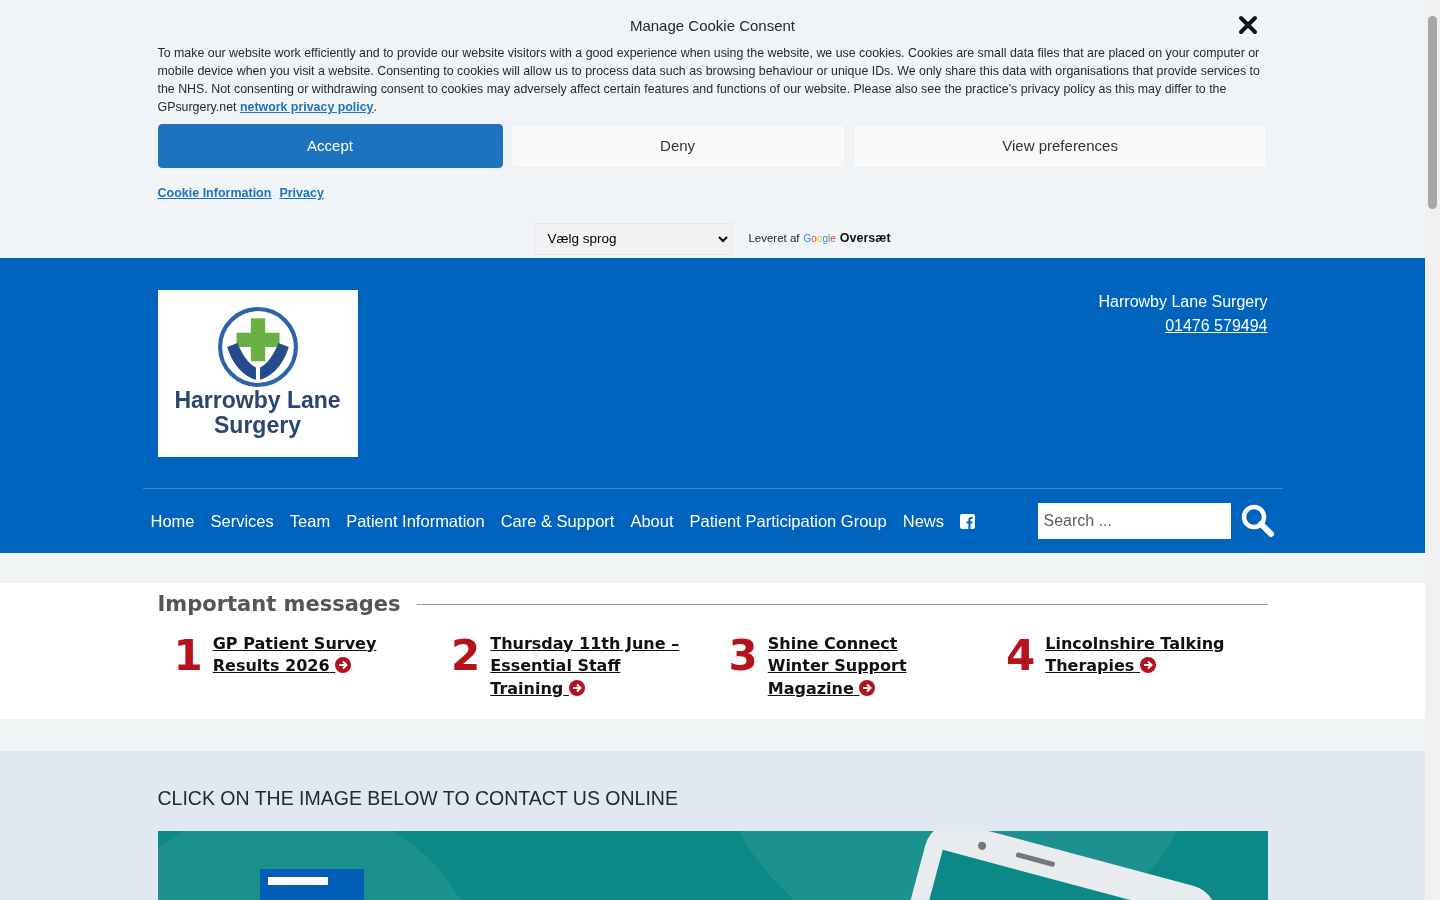 The width and height of the screenshot is (1440, 900). I want to click on logo: Harrowby Lane Surgery, so click(257, 373).